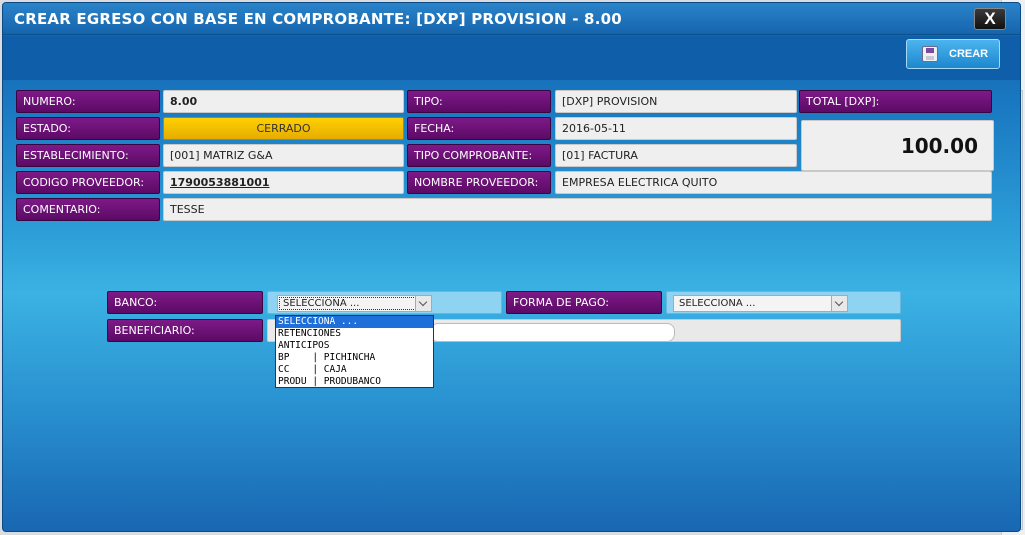 The image size is (1025, 535). I want to click on establecimiento-value: [001] MATRIZ G&A, so click(283, 155).